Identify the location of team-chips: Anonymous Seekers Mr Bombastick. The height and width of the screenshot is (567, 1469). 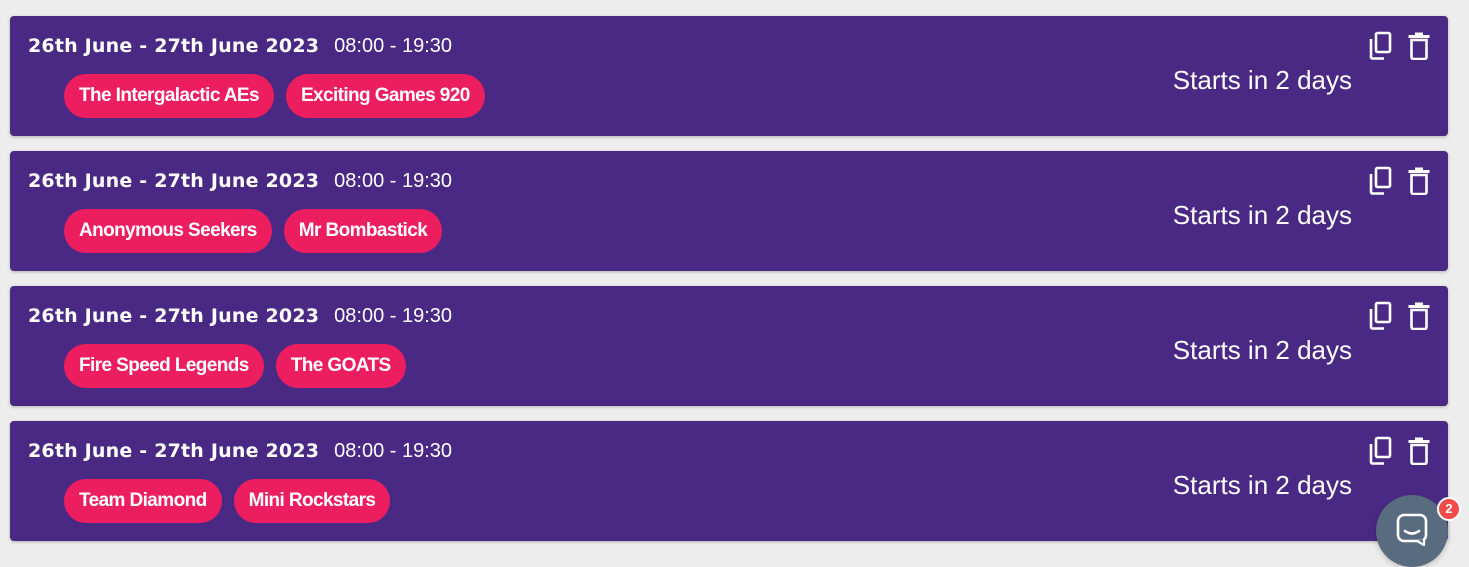
(253, 231).